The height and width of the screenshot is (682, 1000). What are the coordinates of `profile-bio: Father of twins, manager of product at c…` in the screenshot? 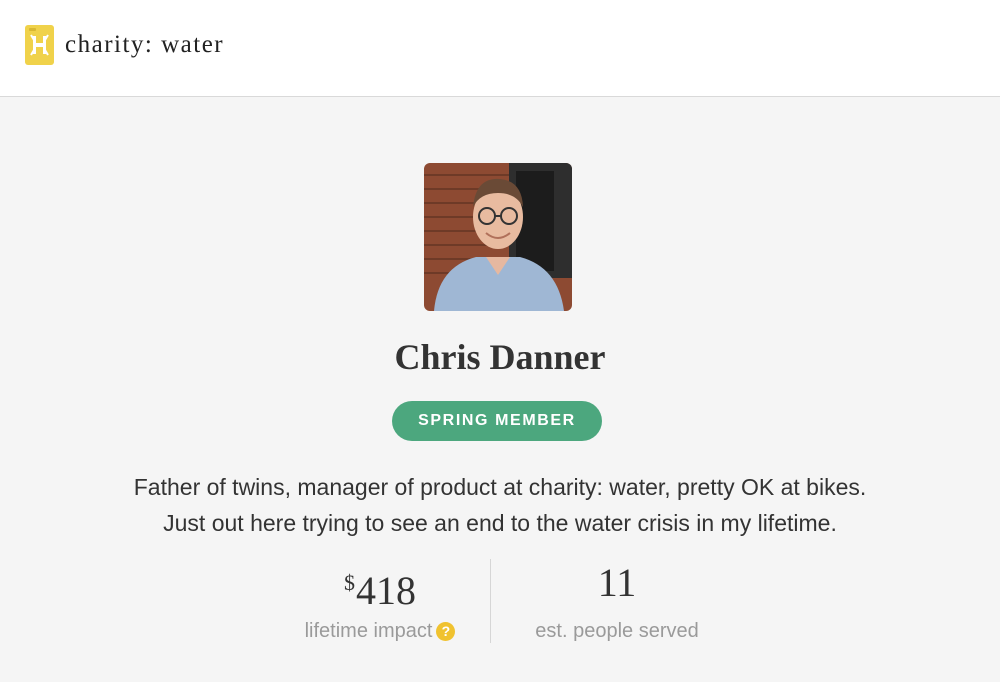 It's located at (500, 505).